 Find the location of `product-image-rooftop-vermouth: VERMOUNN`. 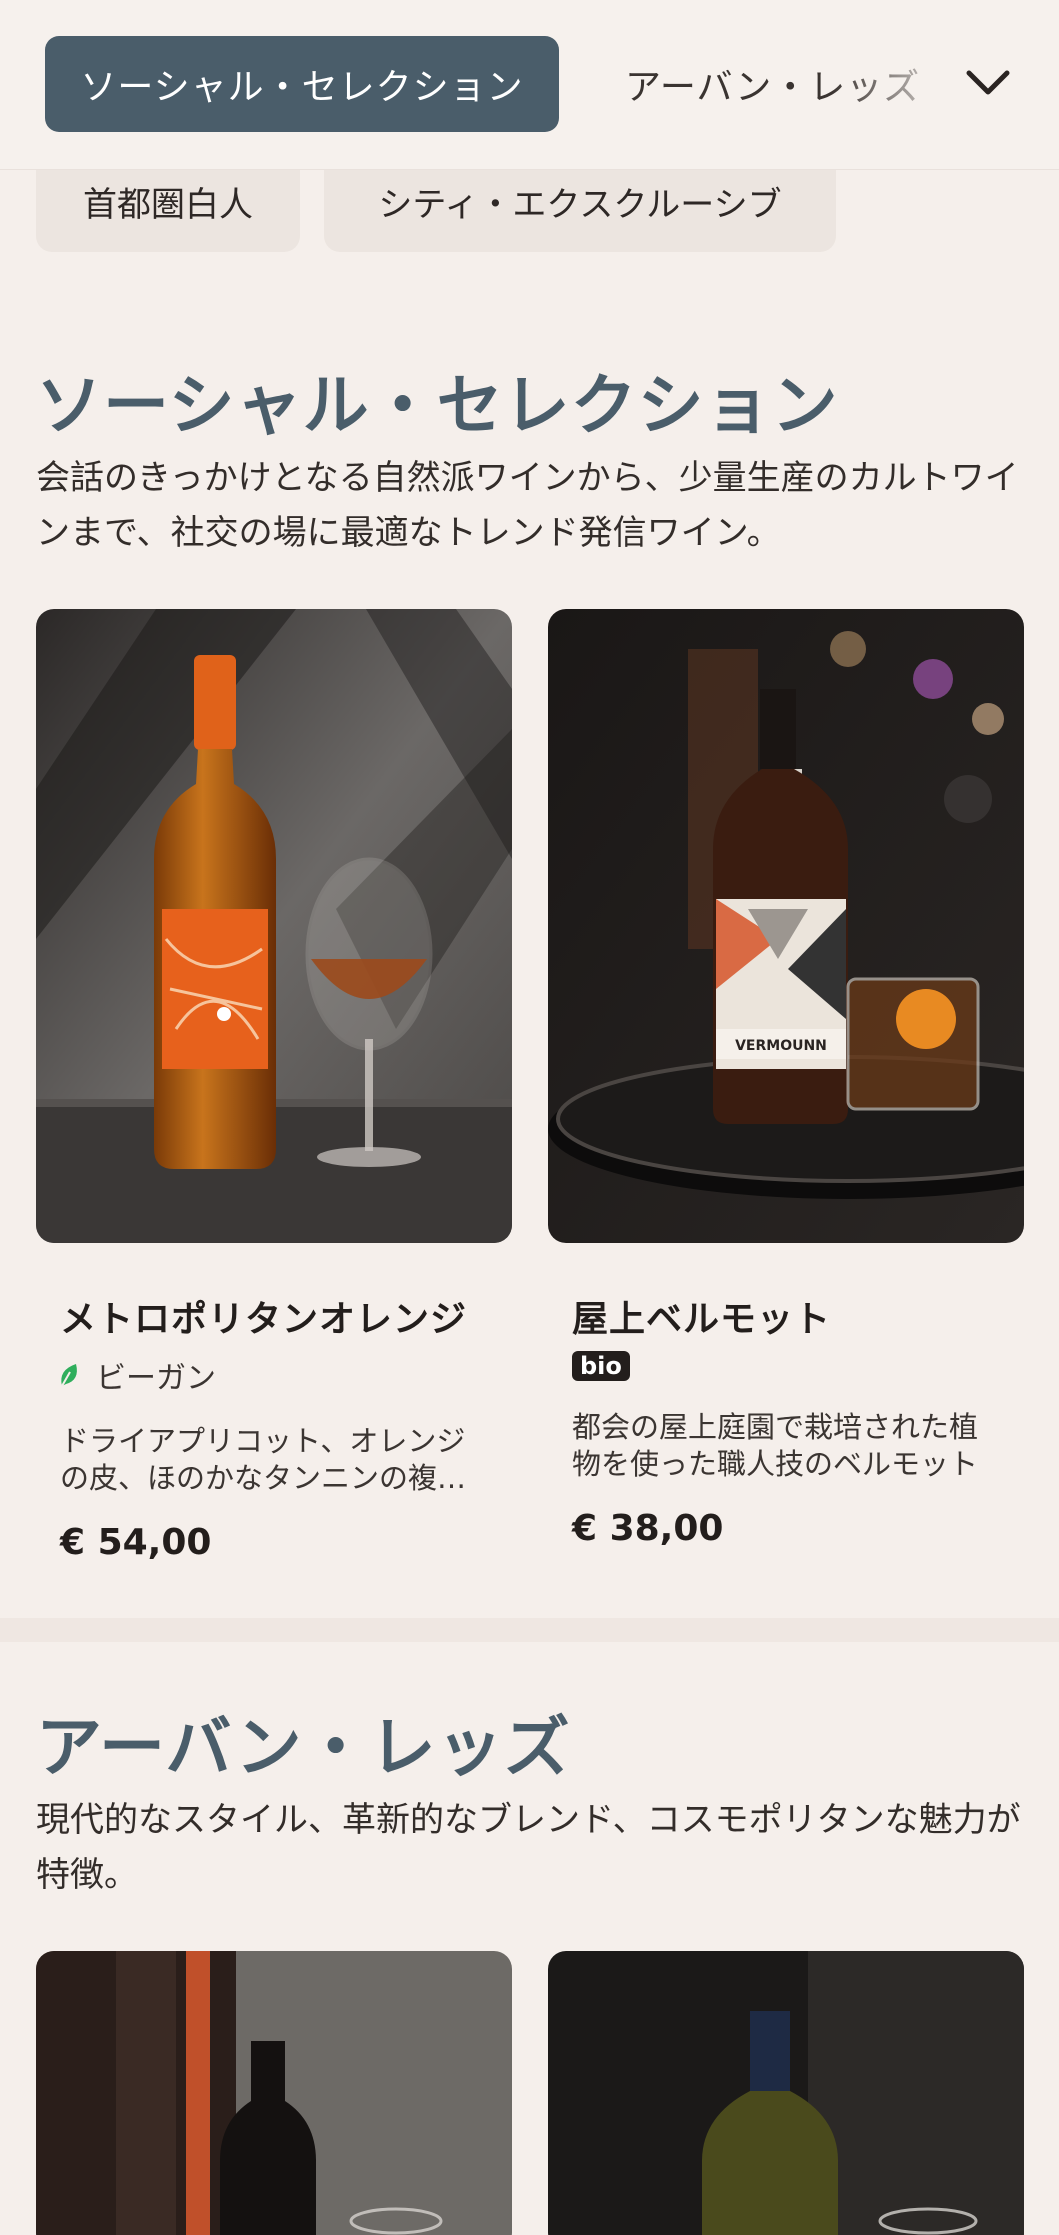

product-image-rooftop-vermouth: VERMOUNN is located at coordinates (786, 926).